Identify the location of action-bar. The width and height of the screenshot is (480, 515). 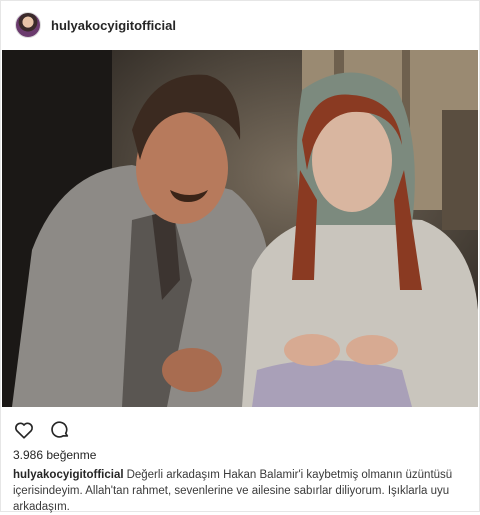
(49, 430).